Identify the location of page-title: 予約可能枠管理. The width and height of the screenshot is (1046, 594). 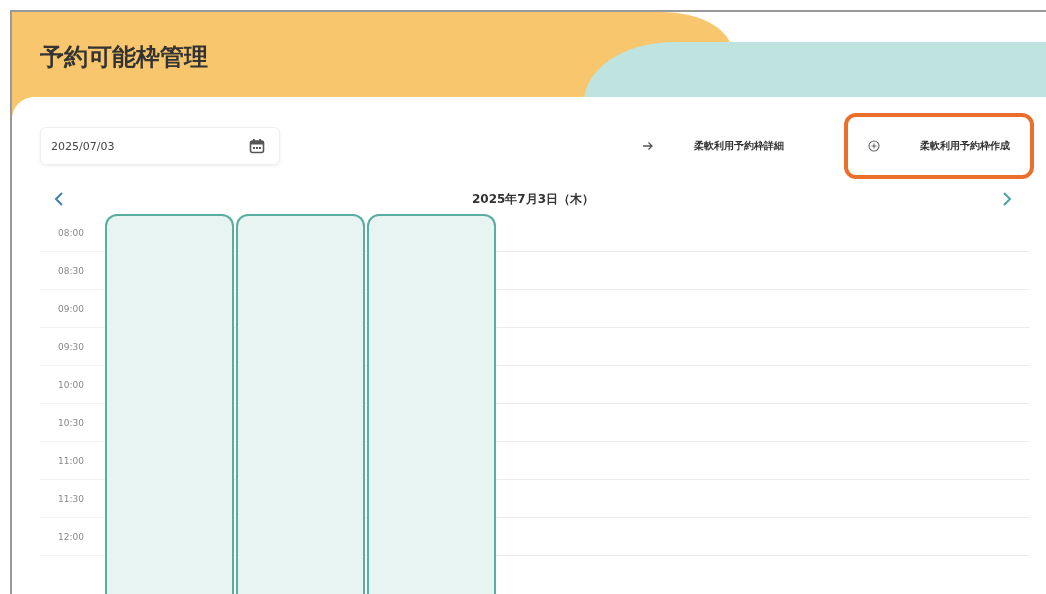
(123, 57).